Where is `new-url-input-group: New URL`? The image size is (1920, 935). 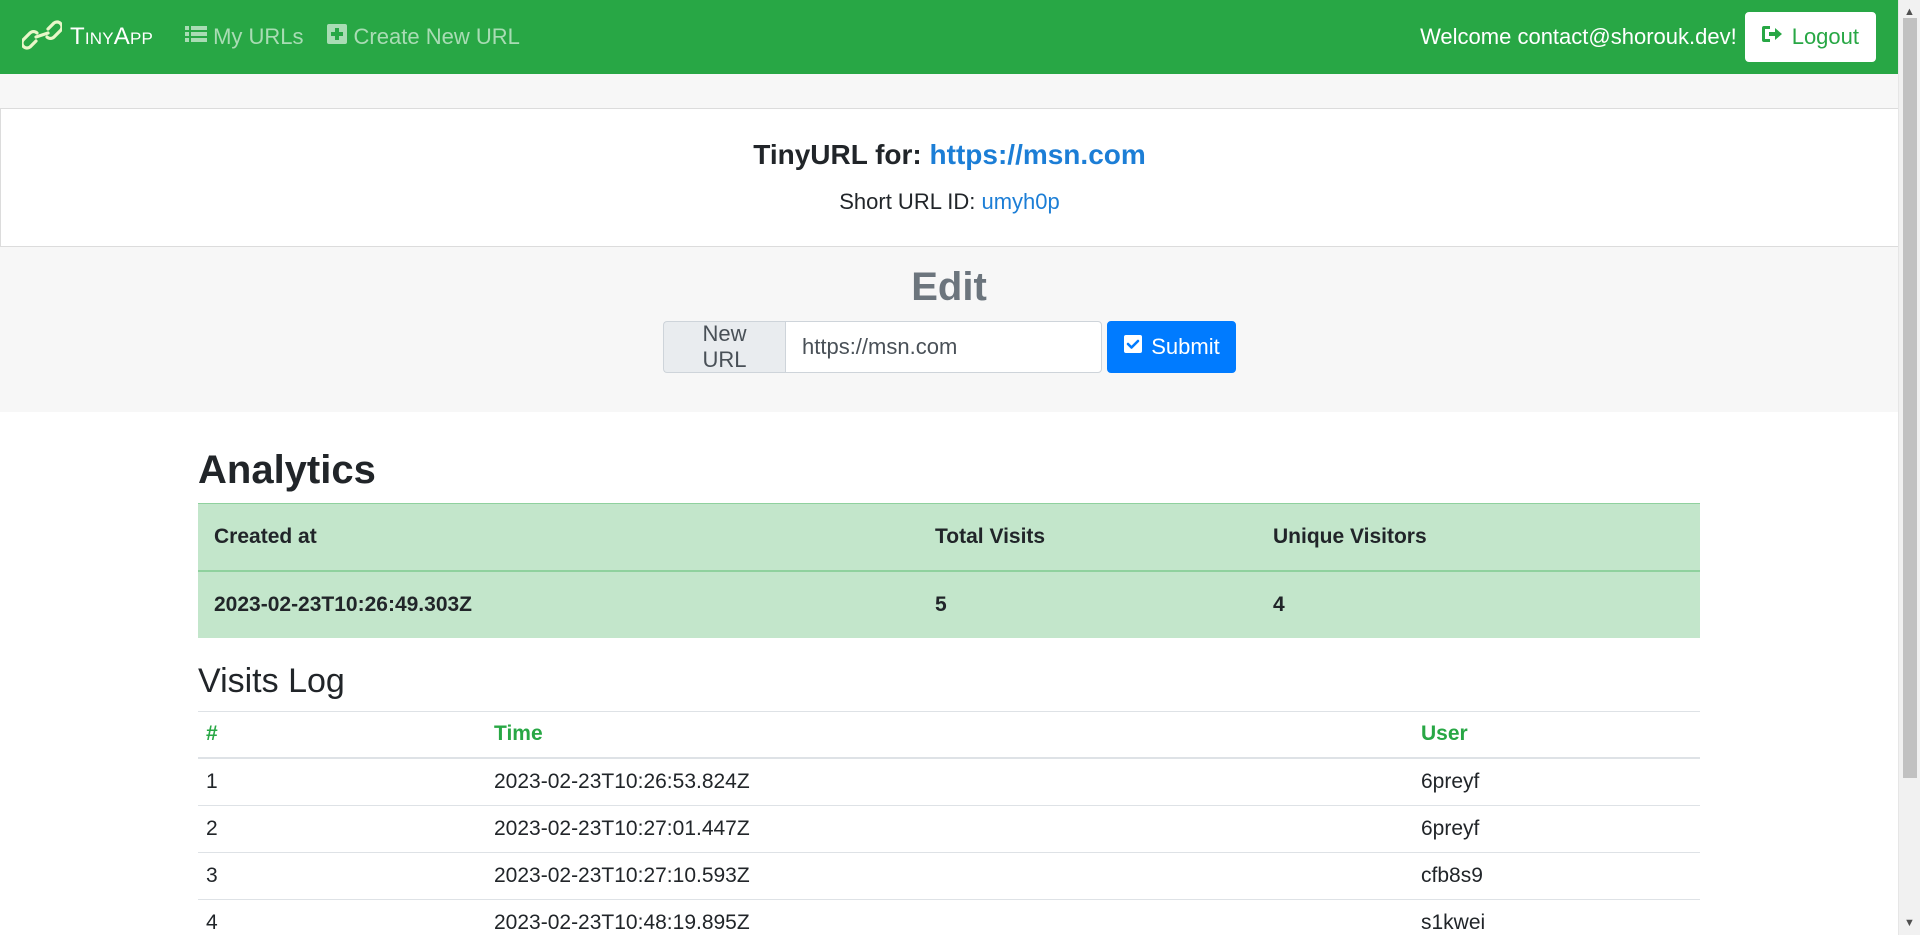
new-url-input-group: New URL is located at coordinates (882, 347).